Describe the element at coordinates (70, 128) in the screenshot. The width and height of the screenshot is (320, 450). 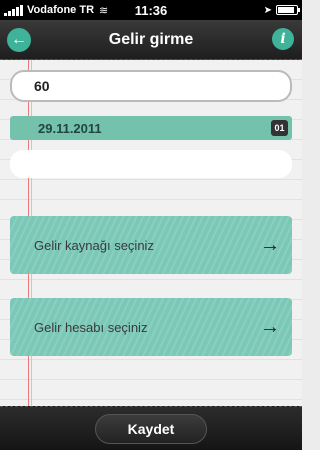
I see `date-value: 29.11.2011` at that location.